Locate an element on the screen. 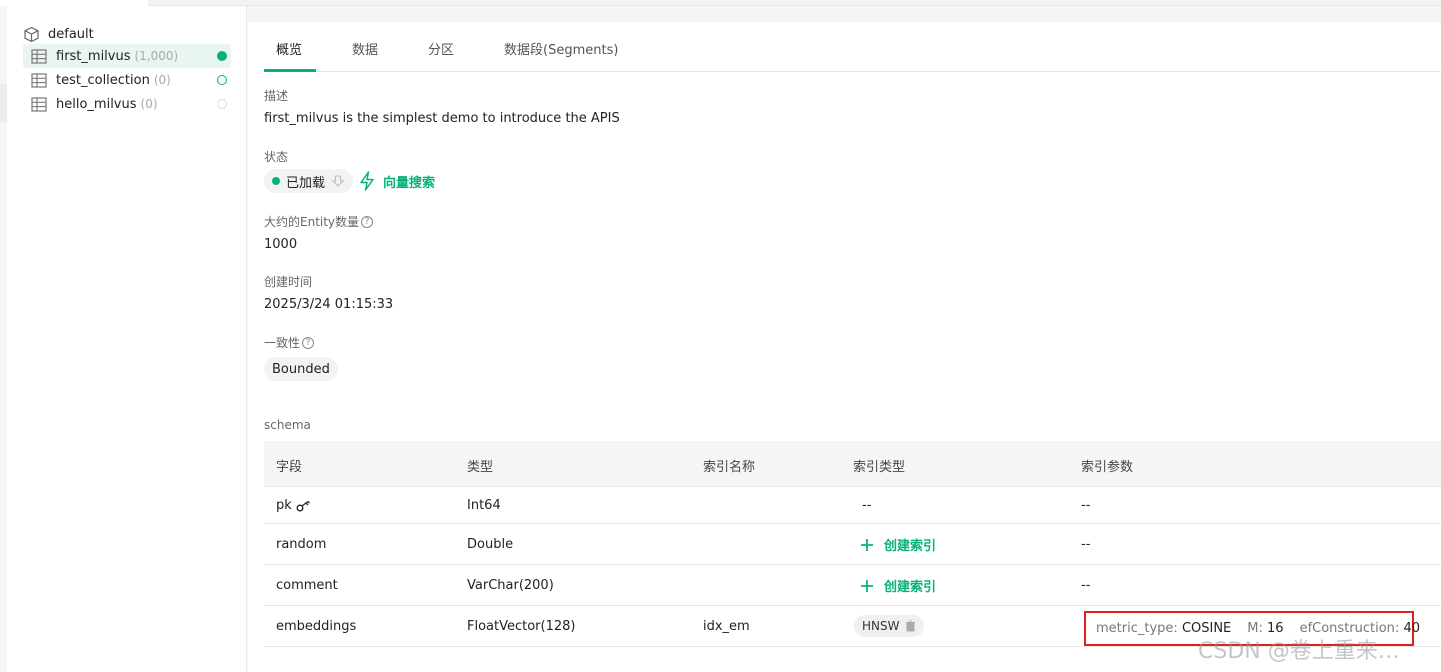 This screenshot has width=1441, height=672. status-dot-ring is located at coordinates (222, 80).